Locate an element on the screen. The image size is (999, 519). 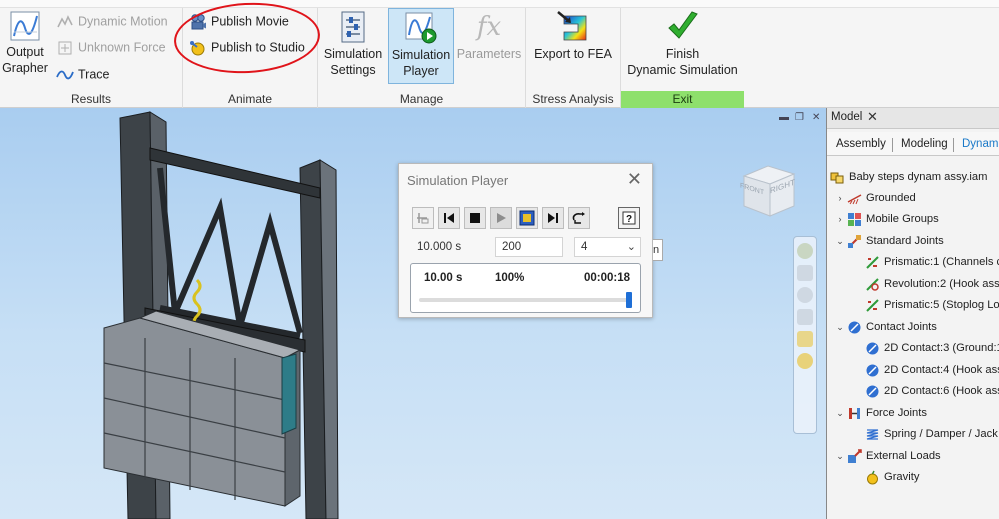
chevron-down-icon: ⌄ is located at coordinates (631, 247).